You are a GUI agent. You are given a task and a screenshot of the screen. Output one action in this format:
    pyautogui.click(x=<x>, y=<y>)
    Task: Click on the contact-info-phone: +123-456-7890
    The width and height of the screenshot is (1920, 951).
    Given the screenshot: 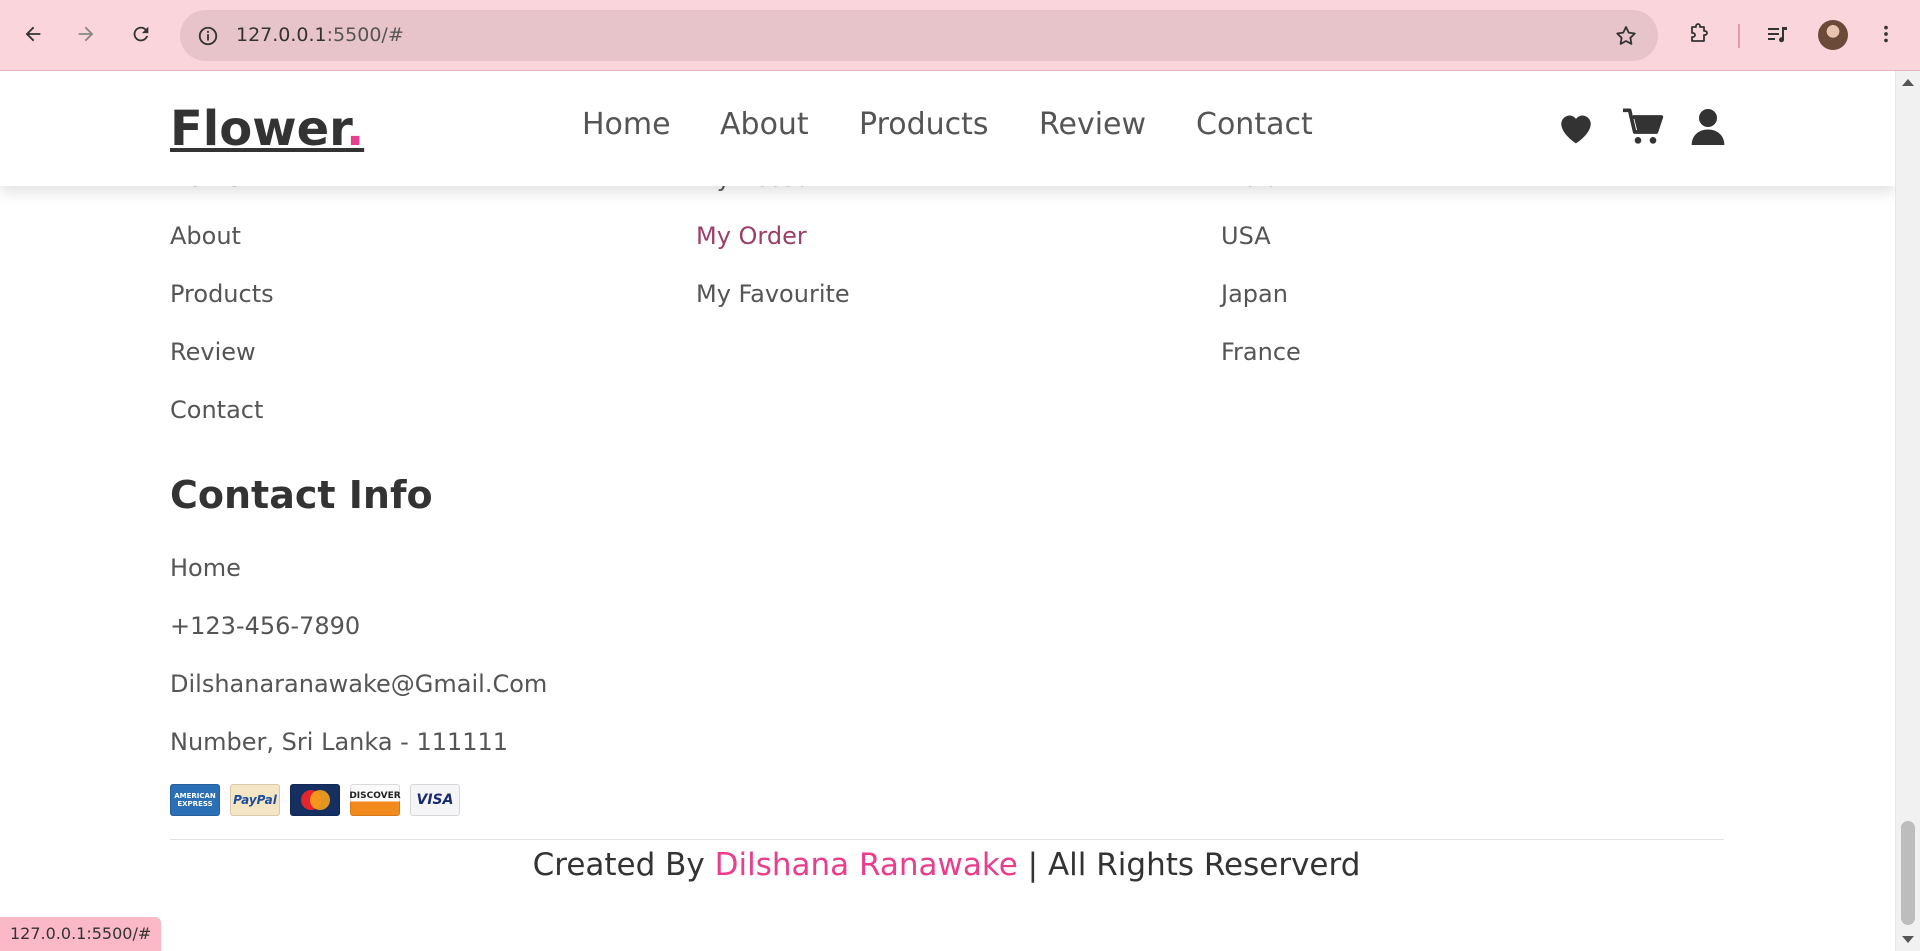 What is the action you would take?
    pyautogui.click(x=265, y=626)
    